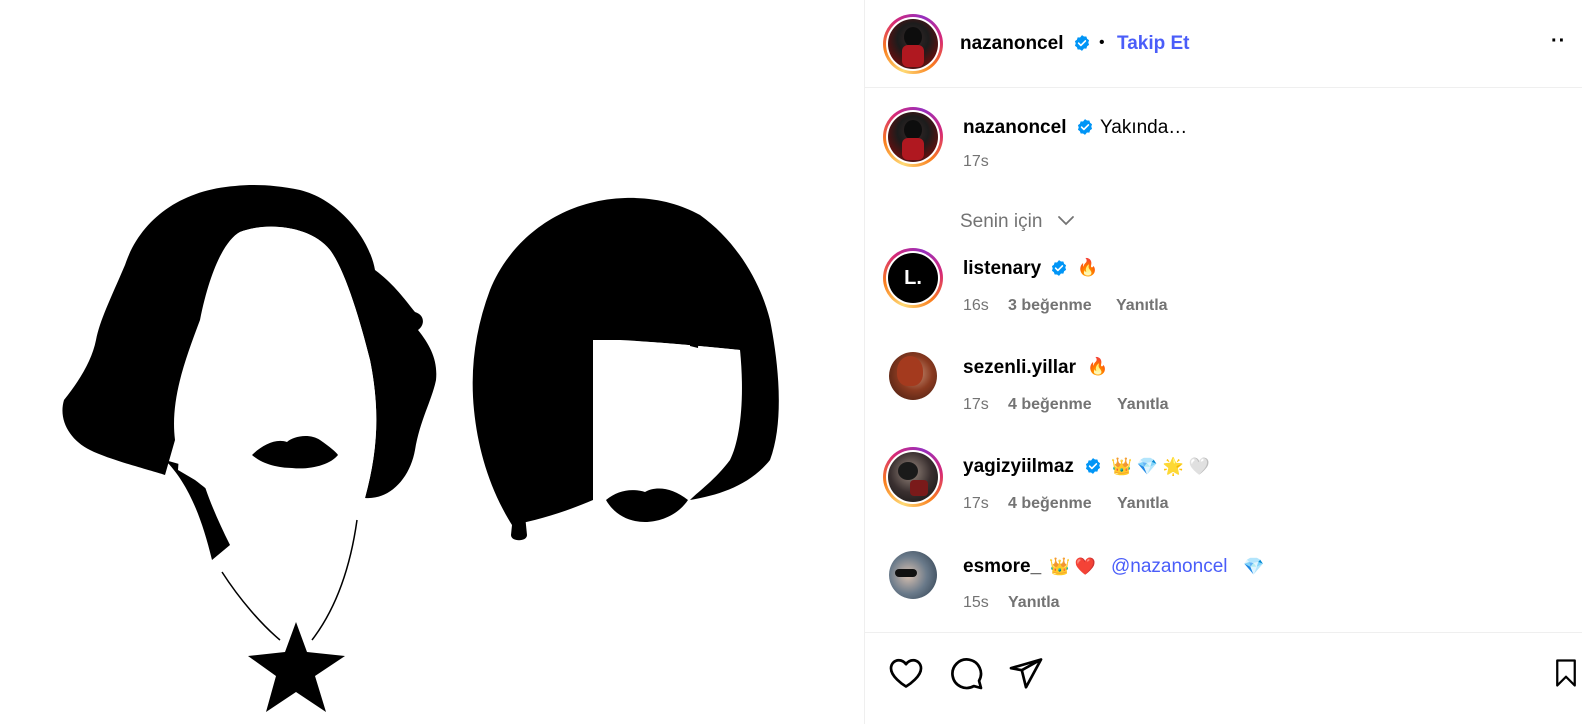 The width and height of the screenshot is (1582, 724). What do you see at coordinates (1073, 566) in the screenshot?
I see `comment-emoji-text: 👑 ❤️` at bounding box center [1073, 566].